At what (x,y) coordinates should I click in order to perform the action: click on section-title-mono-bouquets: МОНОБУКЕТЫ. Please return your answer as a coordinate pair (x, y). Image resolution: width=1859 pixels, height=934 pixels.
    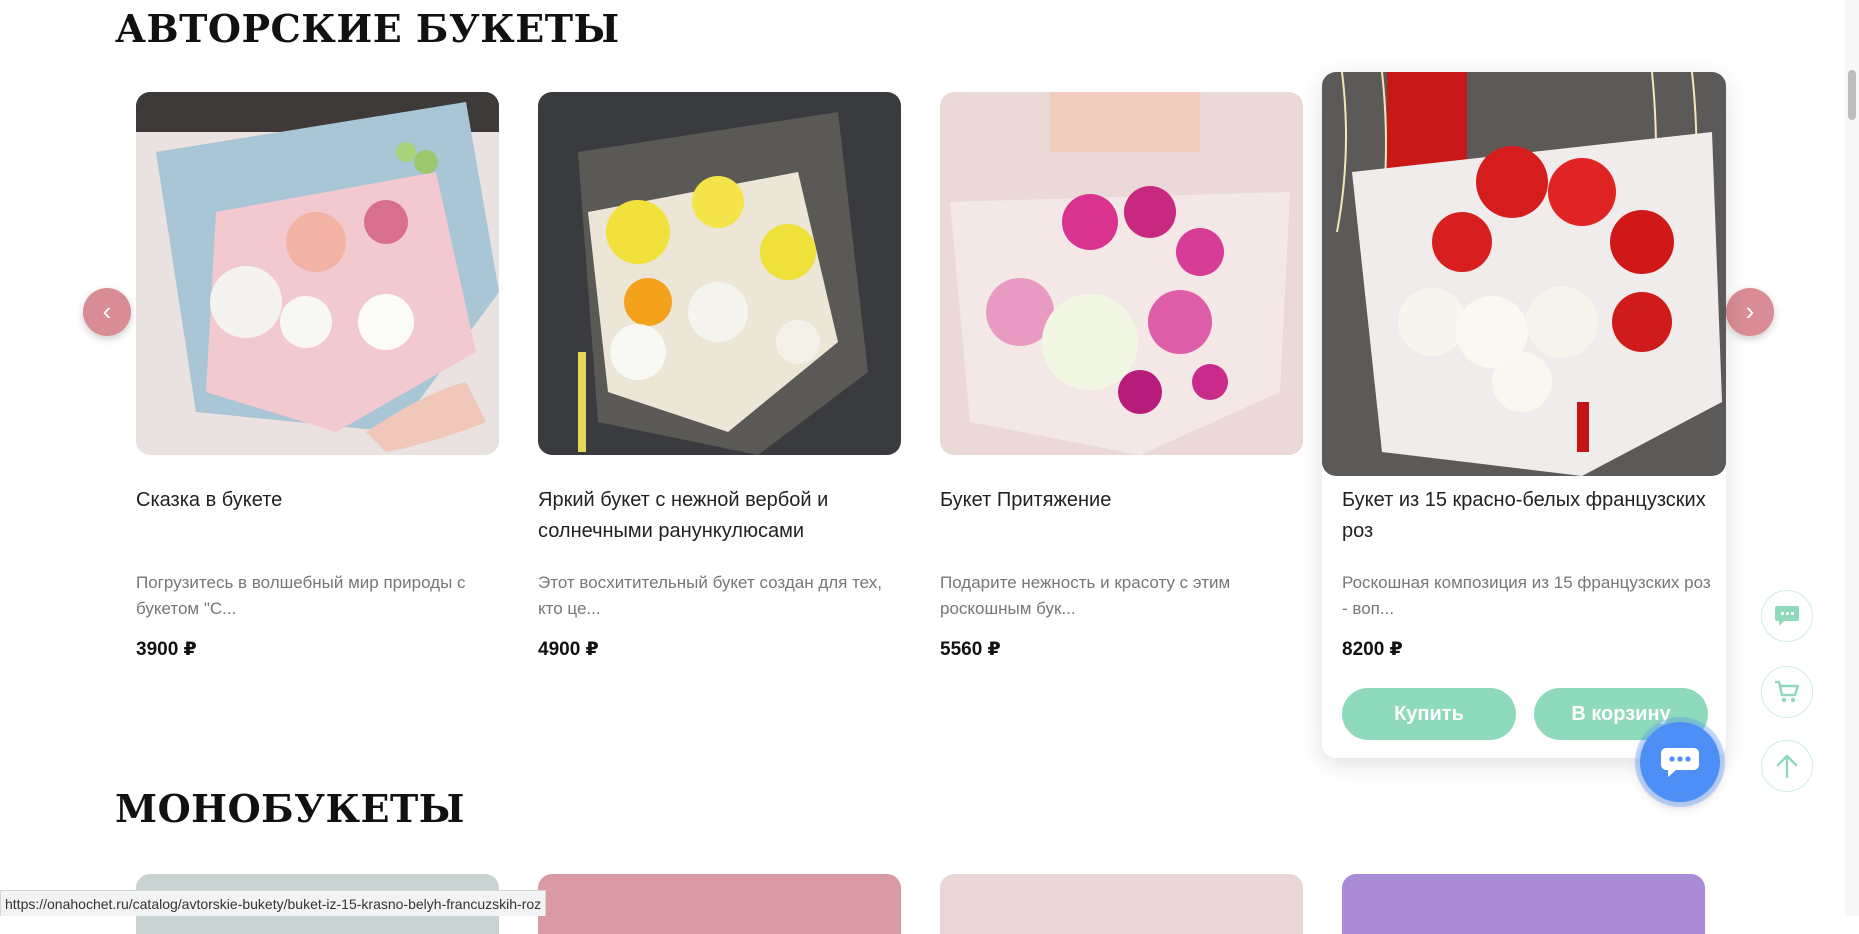
    Looking at the image, I should click on (290, 808).